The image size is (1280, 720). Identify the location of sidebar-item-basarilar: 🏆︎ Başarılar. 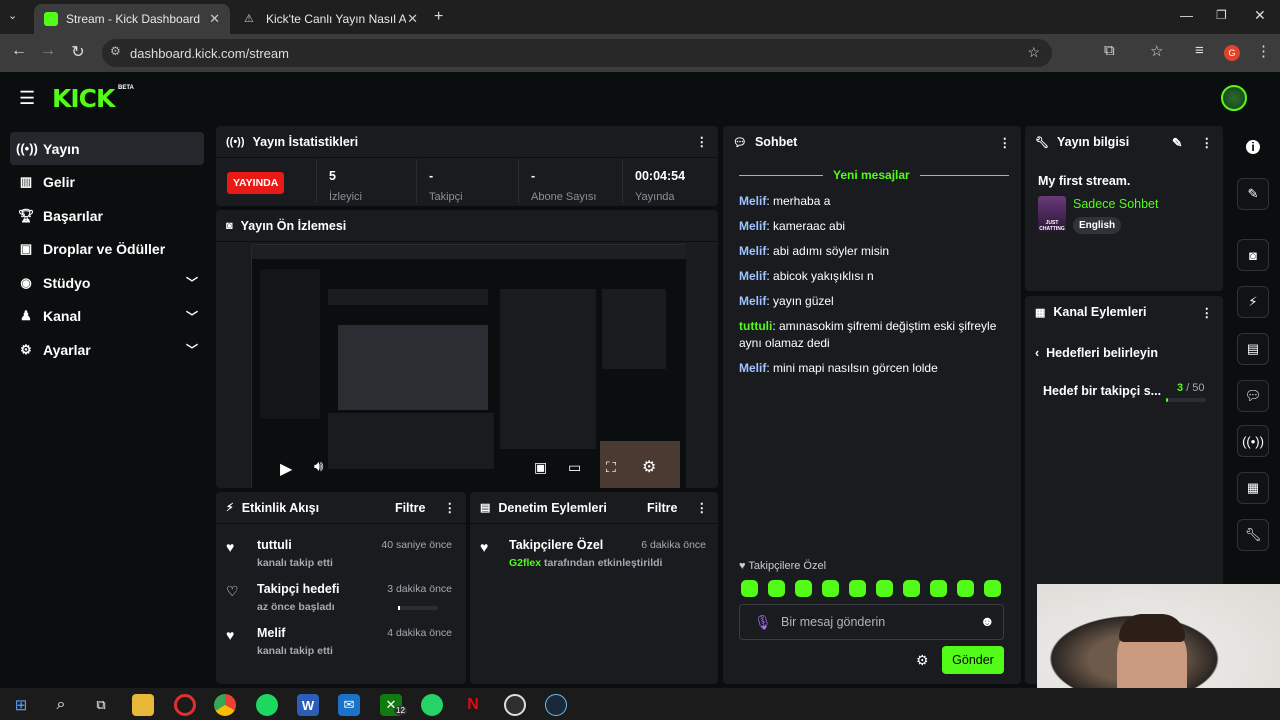
(107, 215).